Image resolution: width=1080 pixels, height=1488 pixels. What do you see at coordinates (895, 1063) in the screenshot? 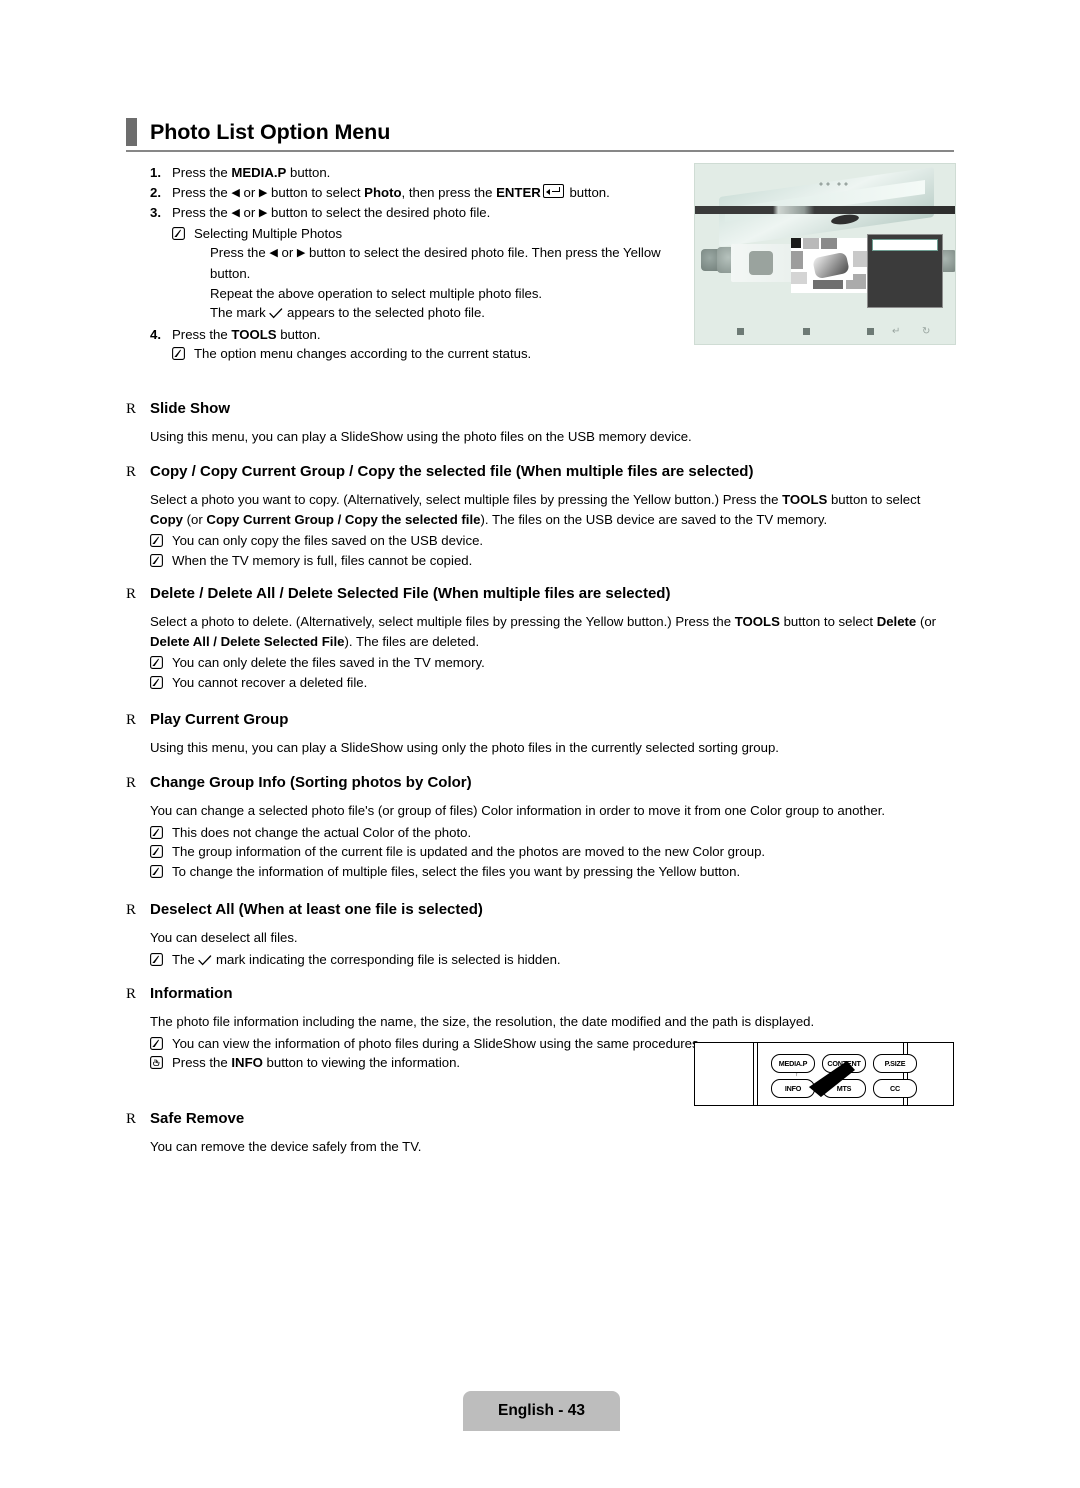
I see `remote-button-p-size: P.SIZE` at bounding box center [895, 1063].